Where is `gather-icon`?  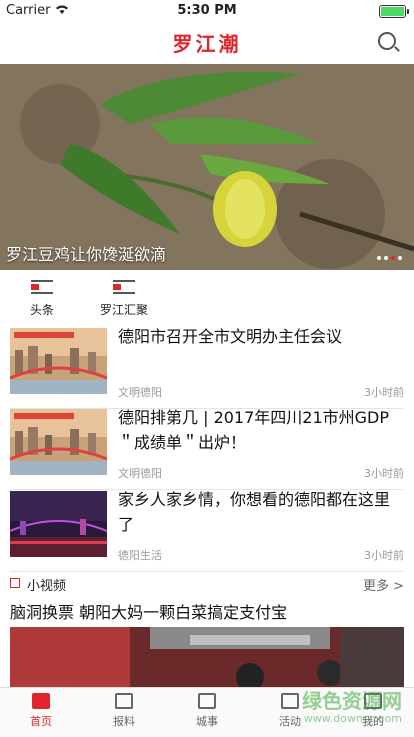 gather-icon is located at coordinates (124, 287).